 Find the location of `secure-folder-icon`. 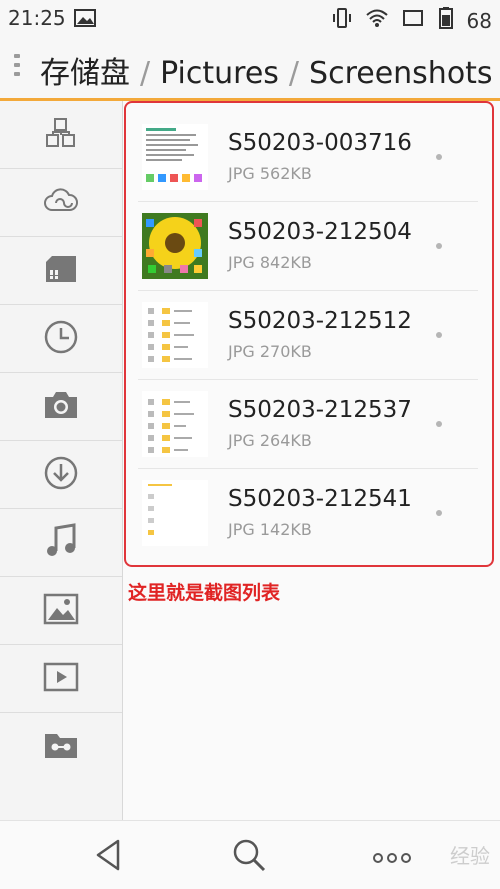

secure-folder-icon is located at coordinates (61, 747).